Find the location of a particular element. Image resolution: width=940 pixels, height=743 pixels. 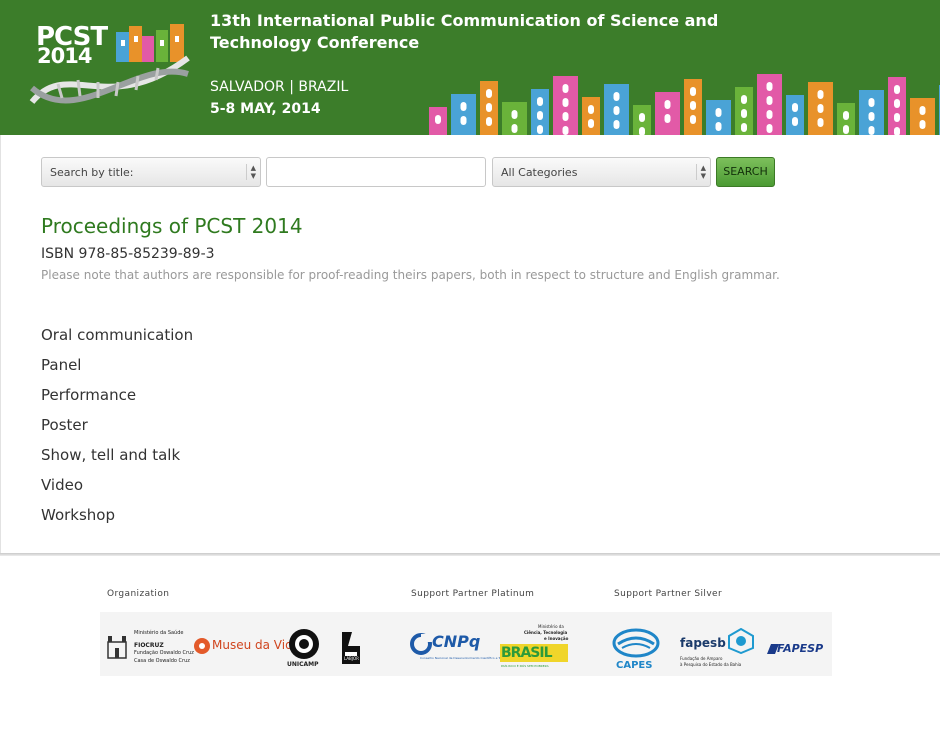

search-field-select: Search by title: ▲ ▼ is located at coordinates (151, 172).